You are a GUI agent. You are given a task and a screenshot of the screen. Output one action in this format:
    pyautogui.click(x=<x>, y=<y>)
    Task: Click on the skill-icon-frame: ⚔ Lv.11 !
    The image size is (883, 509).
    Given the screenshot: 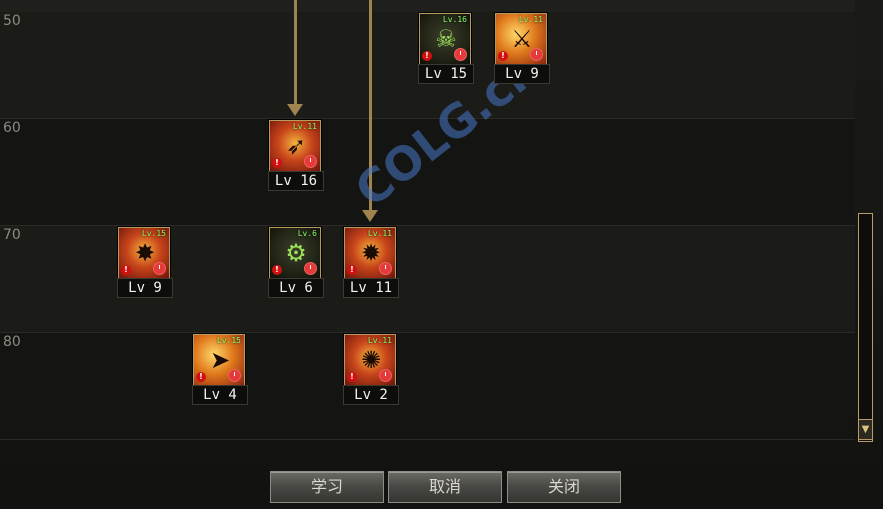 What is the action you would take?
    pyautogui.click(x=521, y=39)
    